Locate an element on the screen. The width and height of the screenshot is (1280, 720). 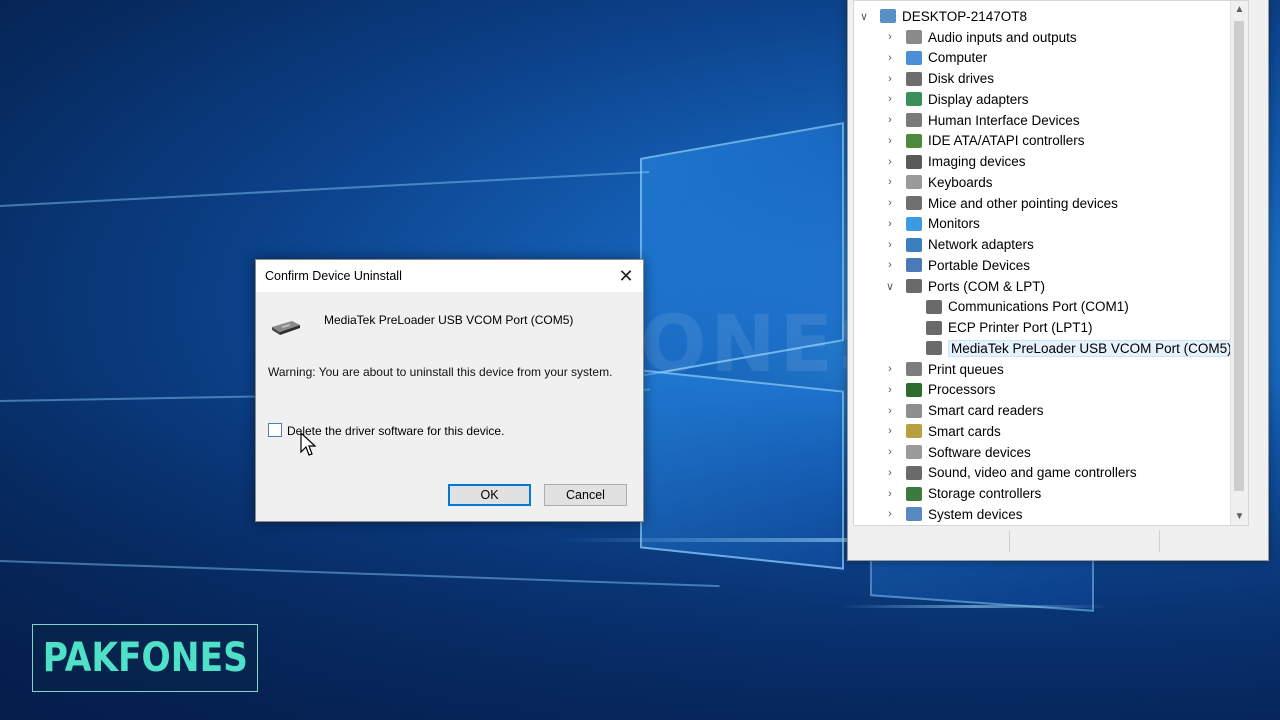
scroll-up-icon: ▲ is located at coordinates (1239, 9).